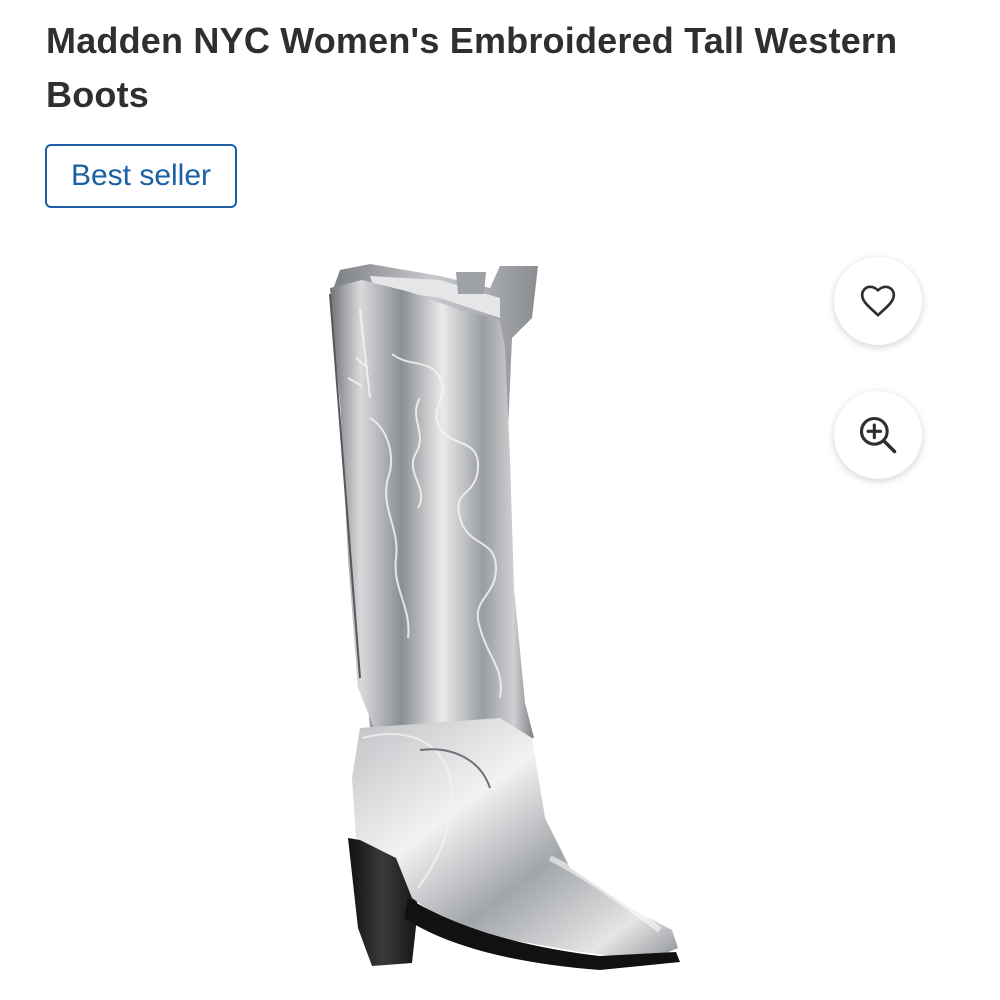 This screenshot has width=1000, height=1000. I want to click on add-to-favorites-button, so click(878, 301).